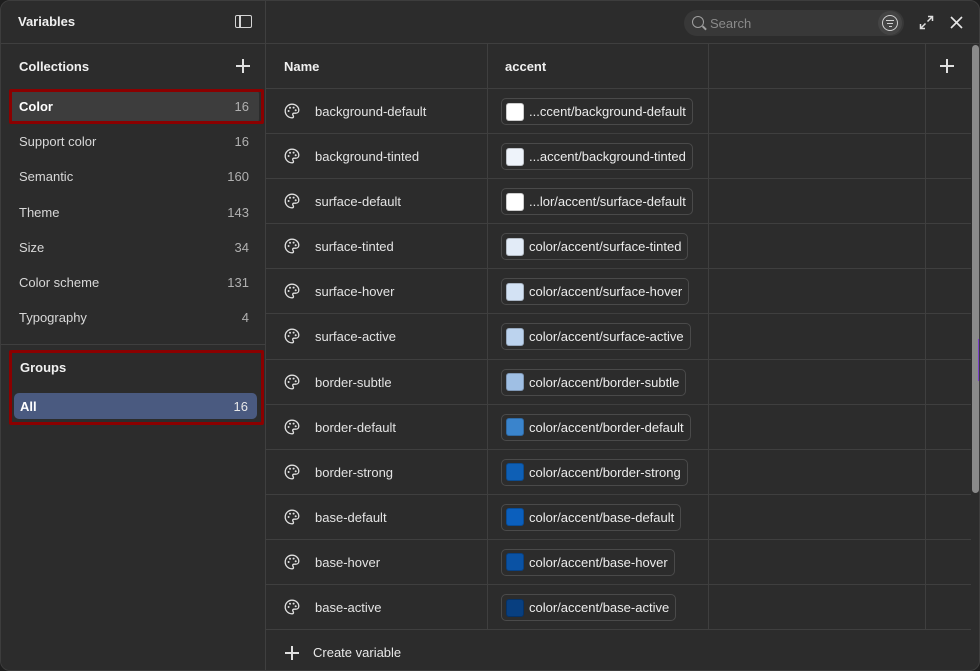 This screenshot has width=980, height=671. Describe the element at coordinates (353, 382) in the screenshot. I see `variable-name: border-subtle` at that location.